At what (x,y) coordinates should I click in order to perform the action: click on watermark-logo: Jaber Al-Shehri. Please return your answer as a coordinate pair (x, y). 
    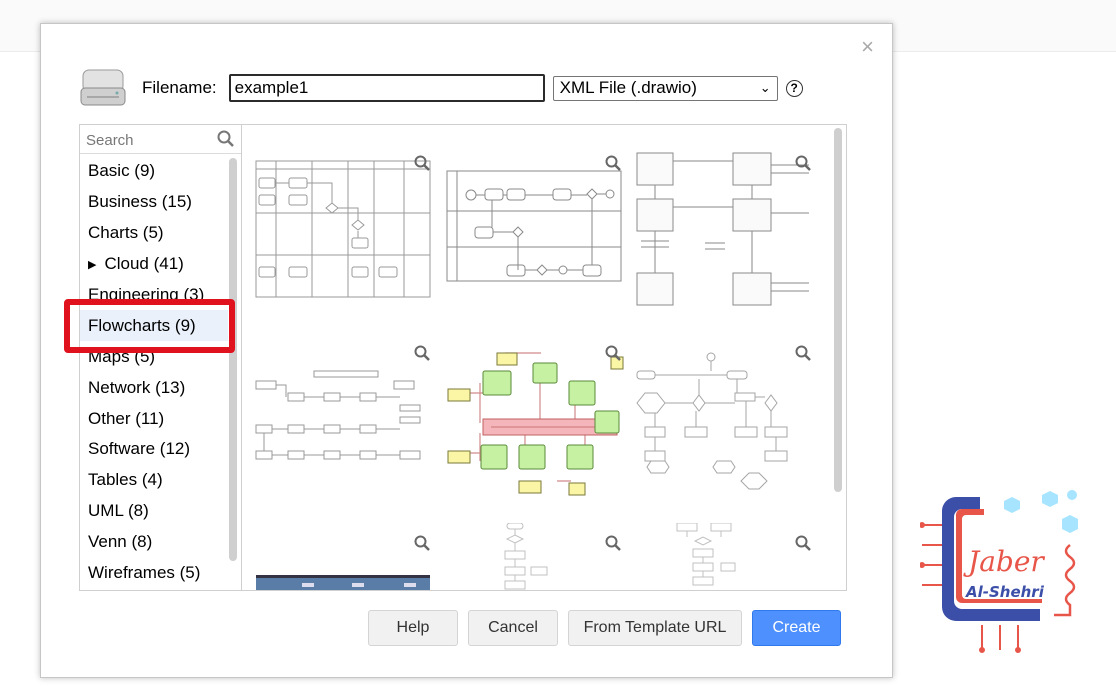
    Looking at the image, I should click on (999, 571).